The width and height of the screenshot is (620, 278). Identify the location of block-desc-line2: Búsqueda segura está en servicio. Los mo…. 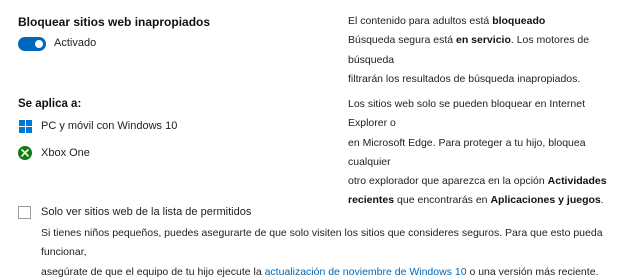
(480, 50).